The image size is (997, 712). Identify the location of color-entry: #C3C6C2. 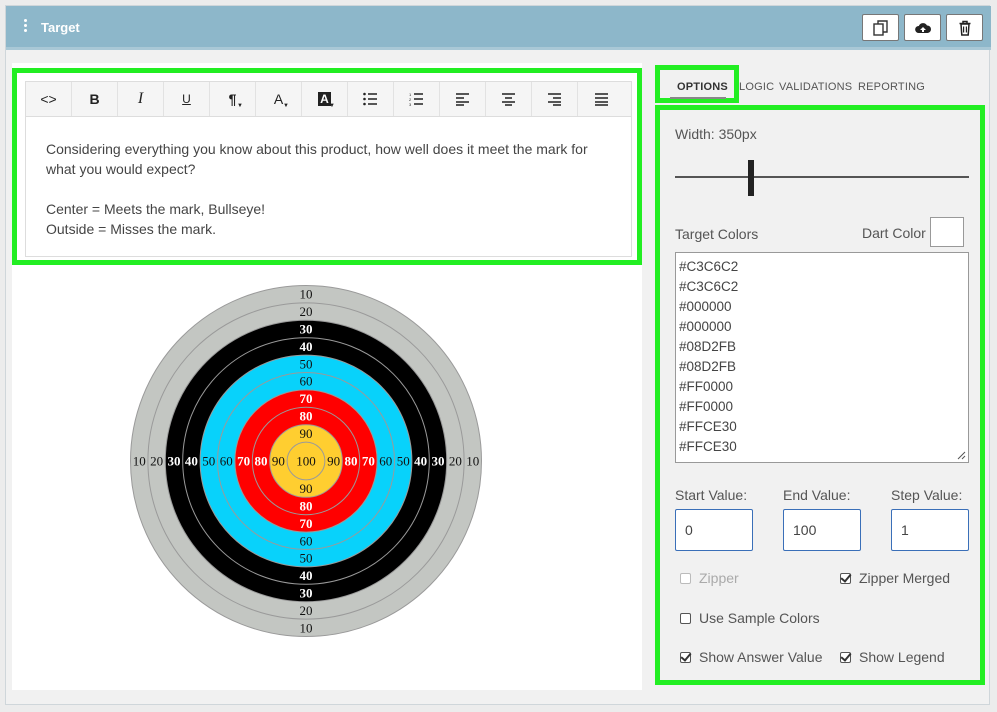
(709, 266).